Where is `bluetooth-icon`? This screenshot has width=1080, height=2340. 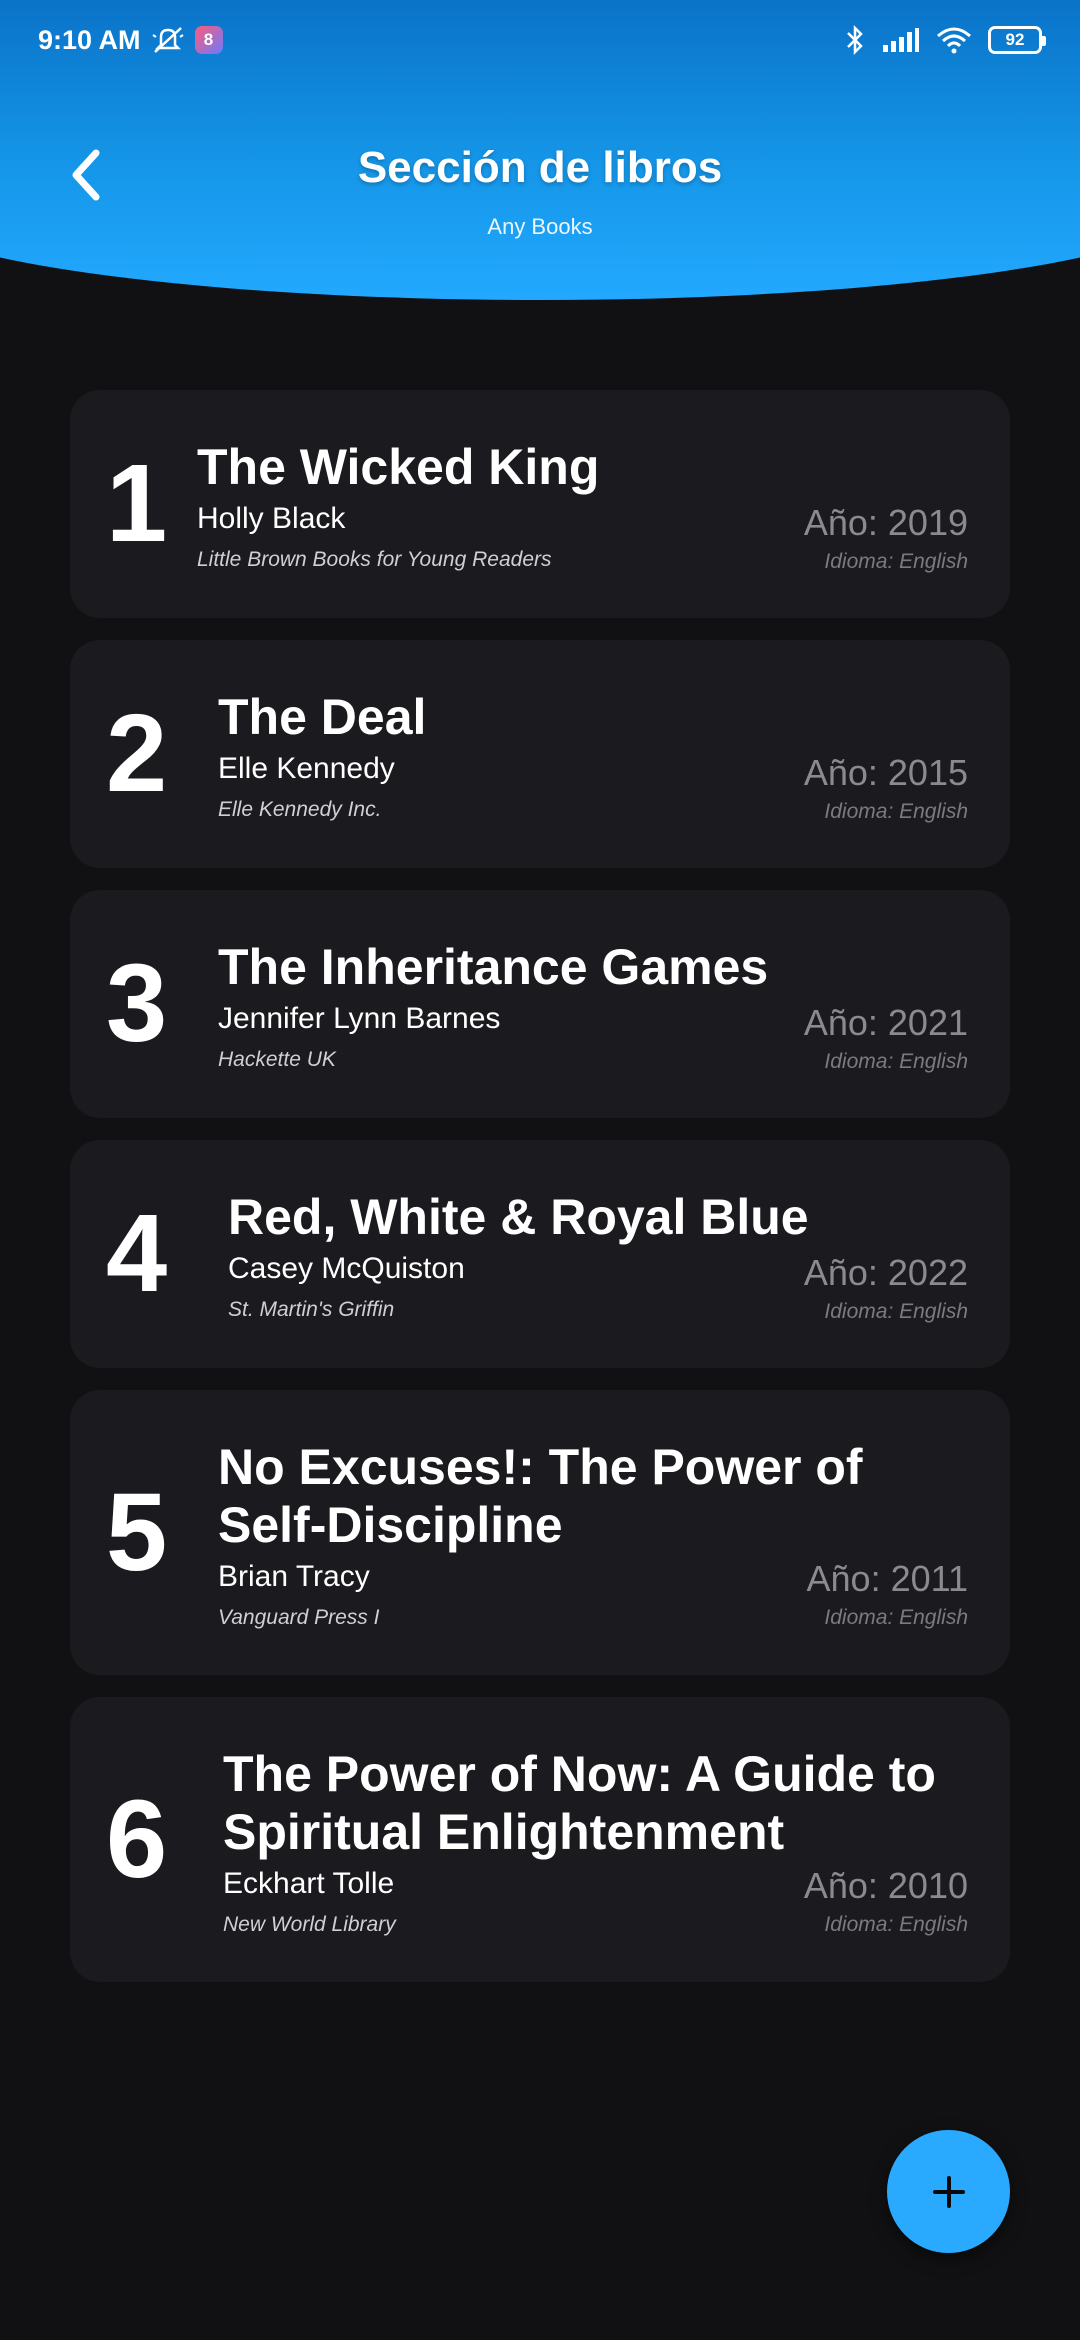
bluetooth-icon is located at coordinates (855, 40).